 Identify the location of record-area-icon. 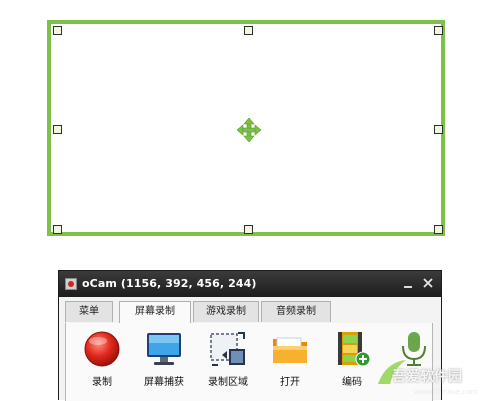
(227, 349).